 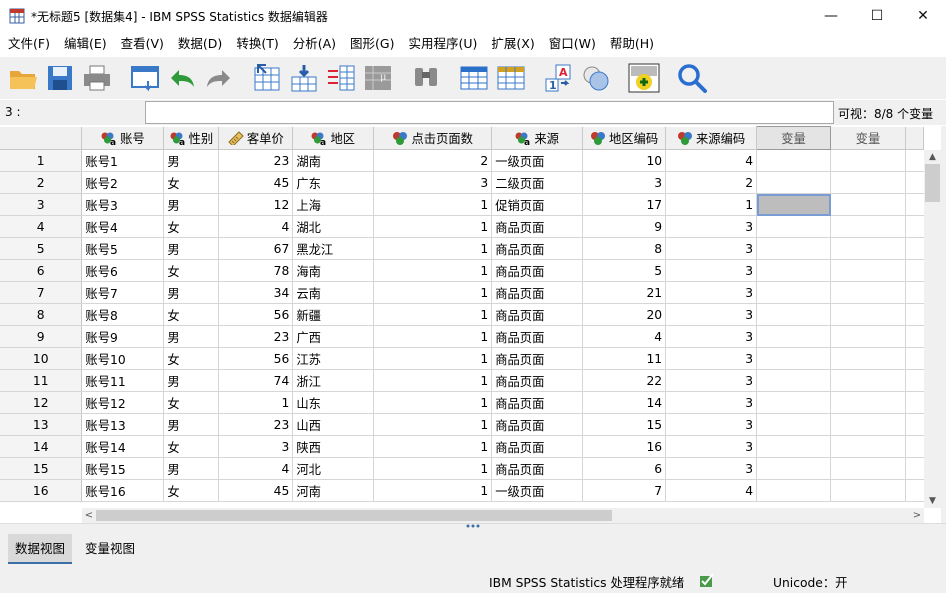 I want to click on menu-graphs: 图形(G), so click(x=372, y=44).